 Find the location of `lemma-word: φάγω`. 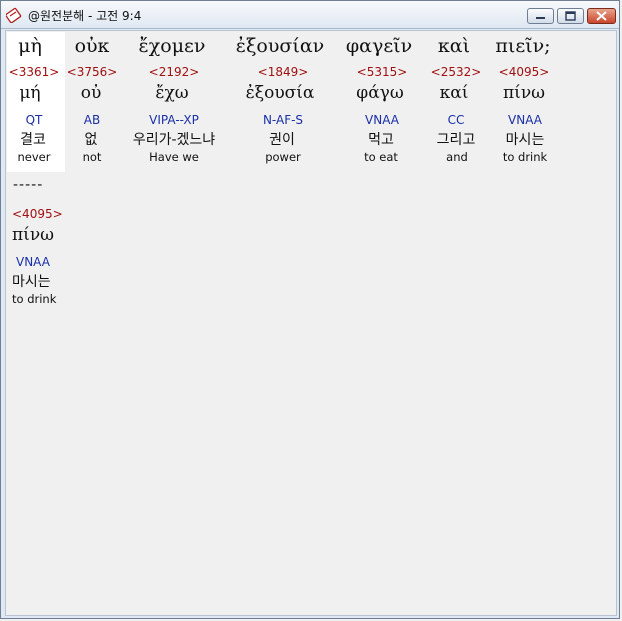

lemma-word: φάγω is located at coordinates (380, 93).